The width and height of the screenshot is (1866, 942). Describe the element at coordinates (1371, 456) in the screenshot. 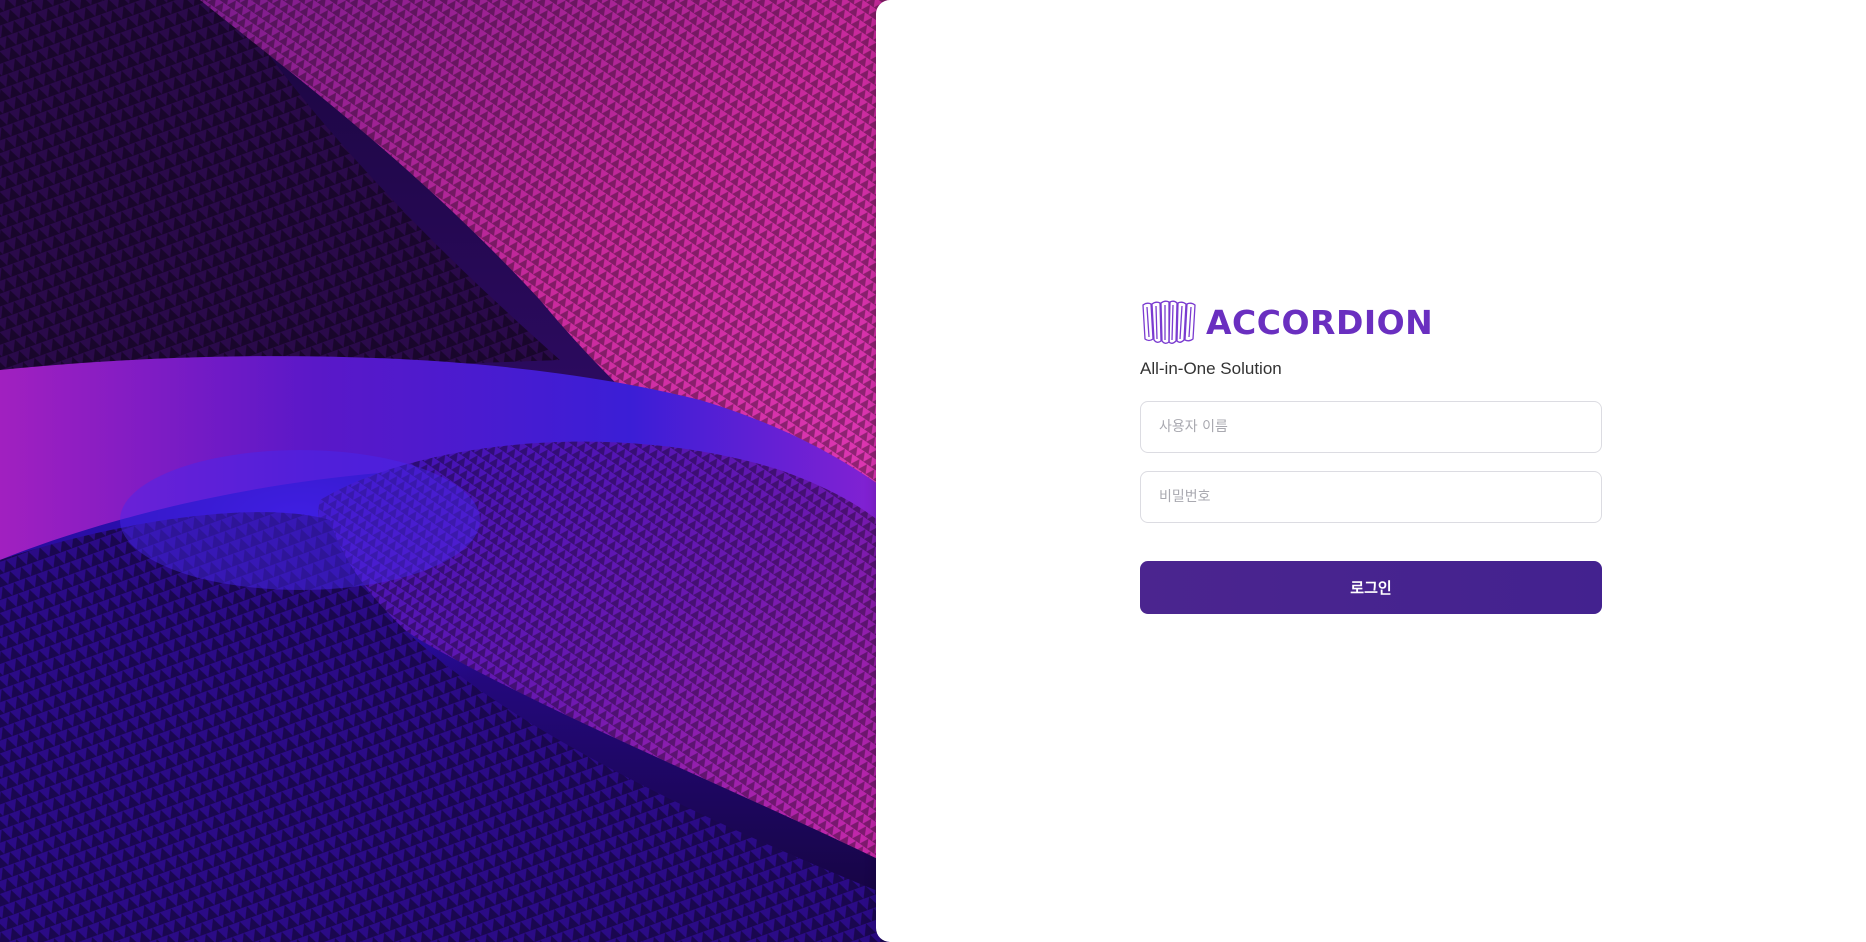

I see `login-form: ACCORDION All-in-One Solution 로그인` at that location.